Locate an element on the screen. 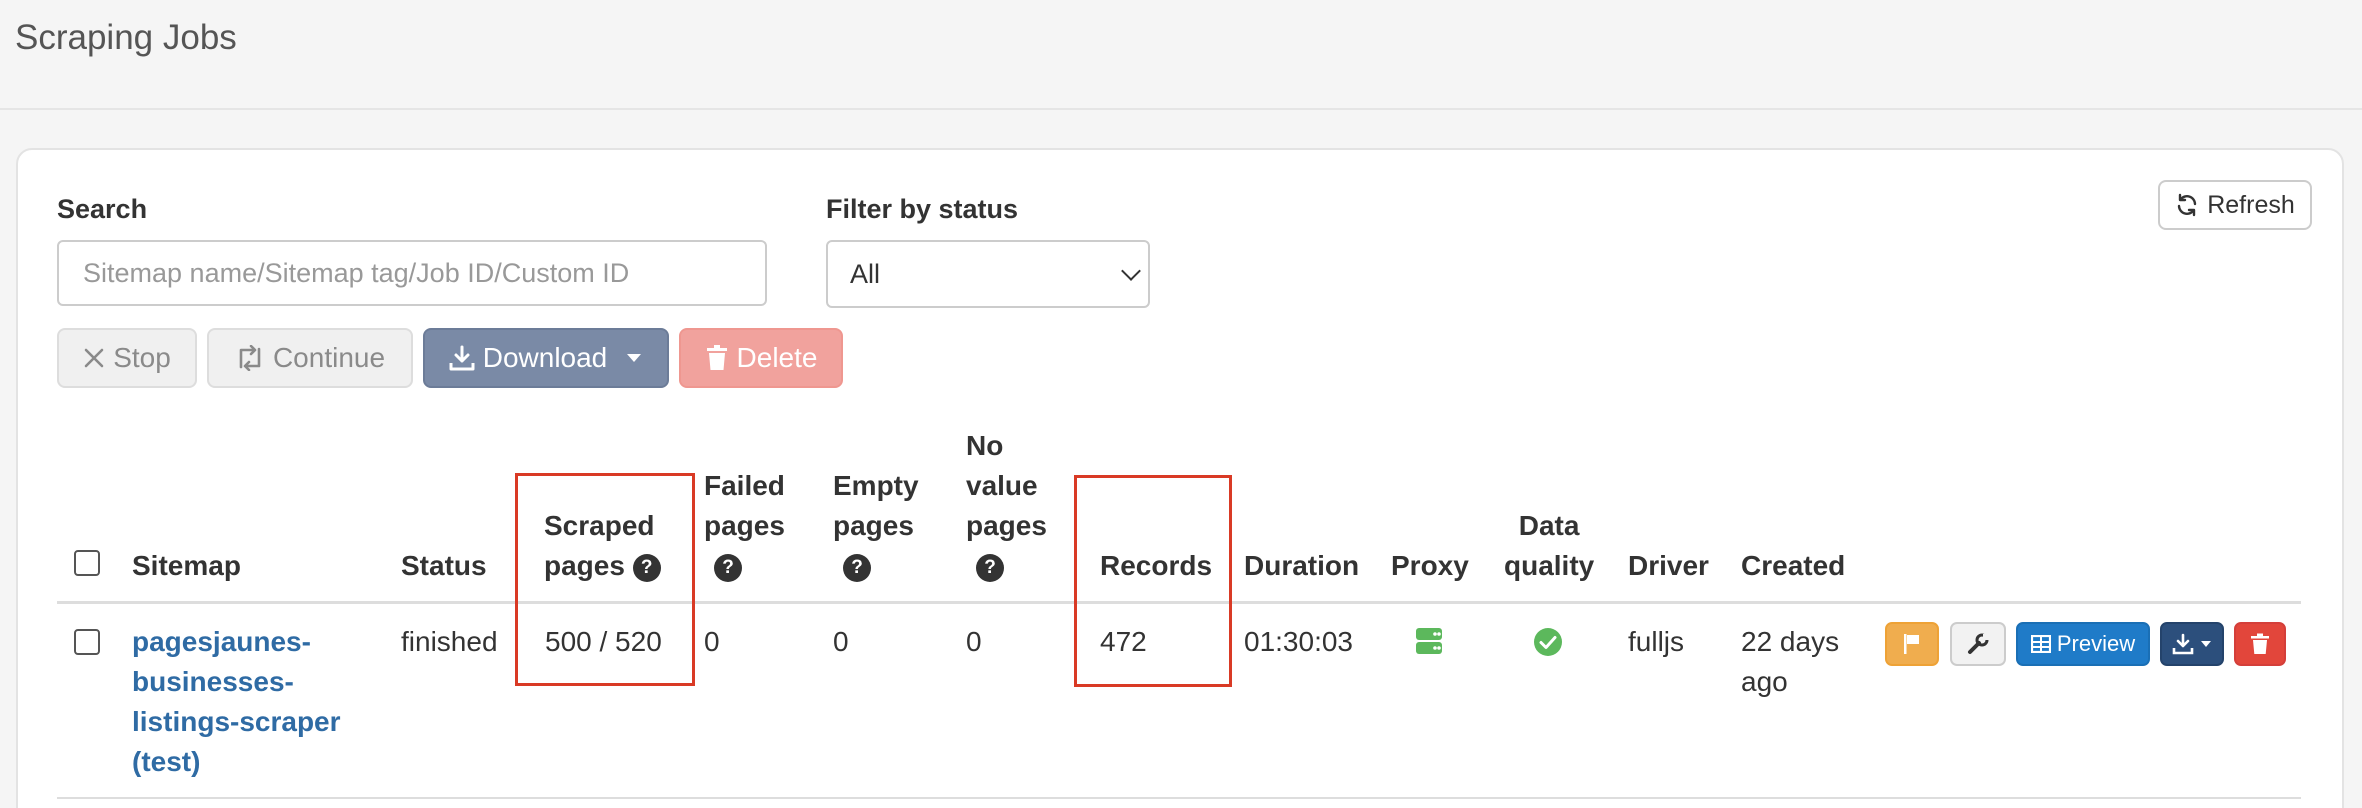 This screenshot has width=2362, height=808. column-proxy: Proxy is located at coordinates (1430, 566).